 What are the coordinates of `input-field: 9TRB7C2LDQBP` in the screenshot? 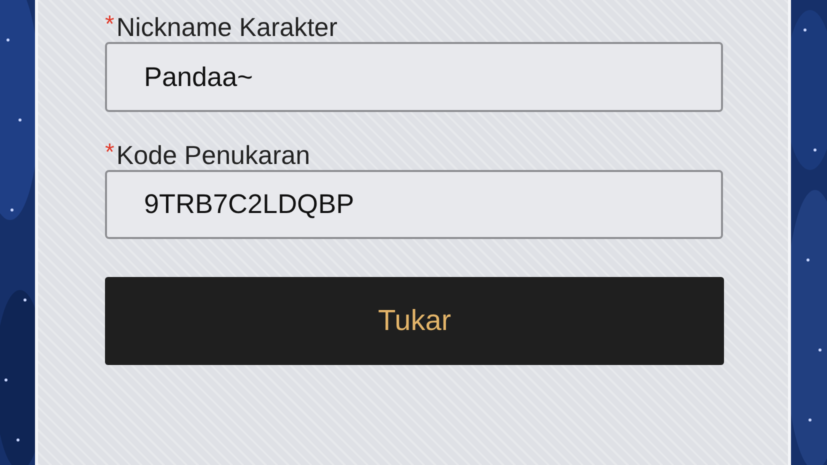 It's located at (414, 204).